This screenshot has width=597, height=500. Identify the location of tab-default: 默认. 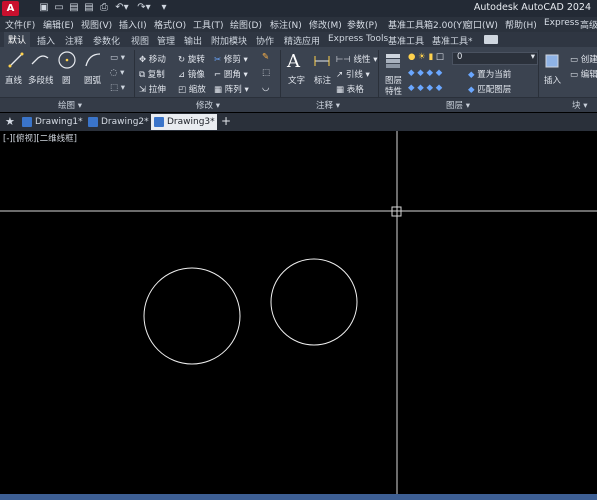
(17, 39).